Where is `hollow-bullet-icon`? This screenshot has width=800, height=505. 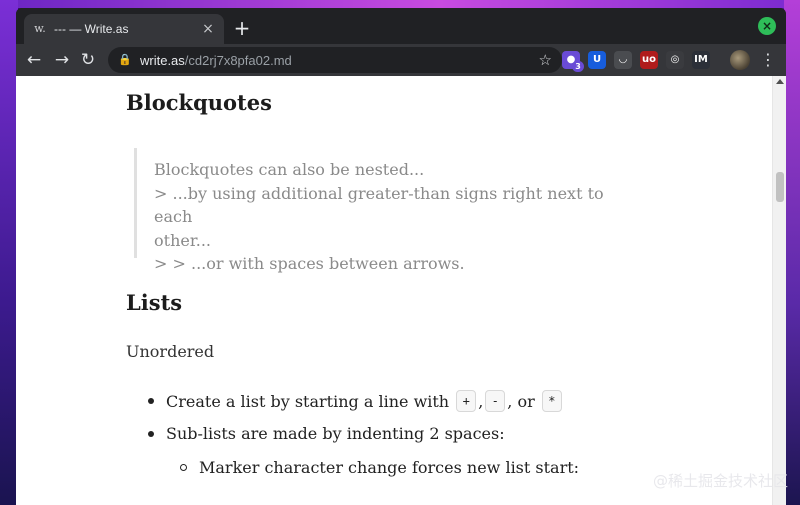 hollow-bullet-icon is located at coordinates (183, 467).